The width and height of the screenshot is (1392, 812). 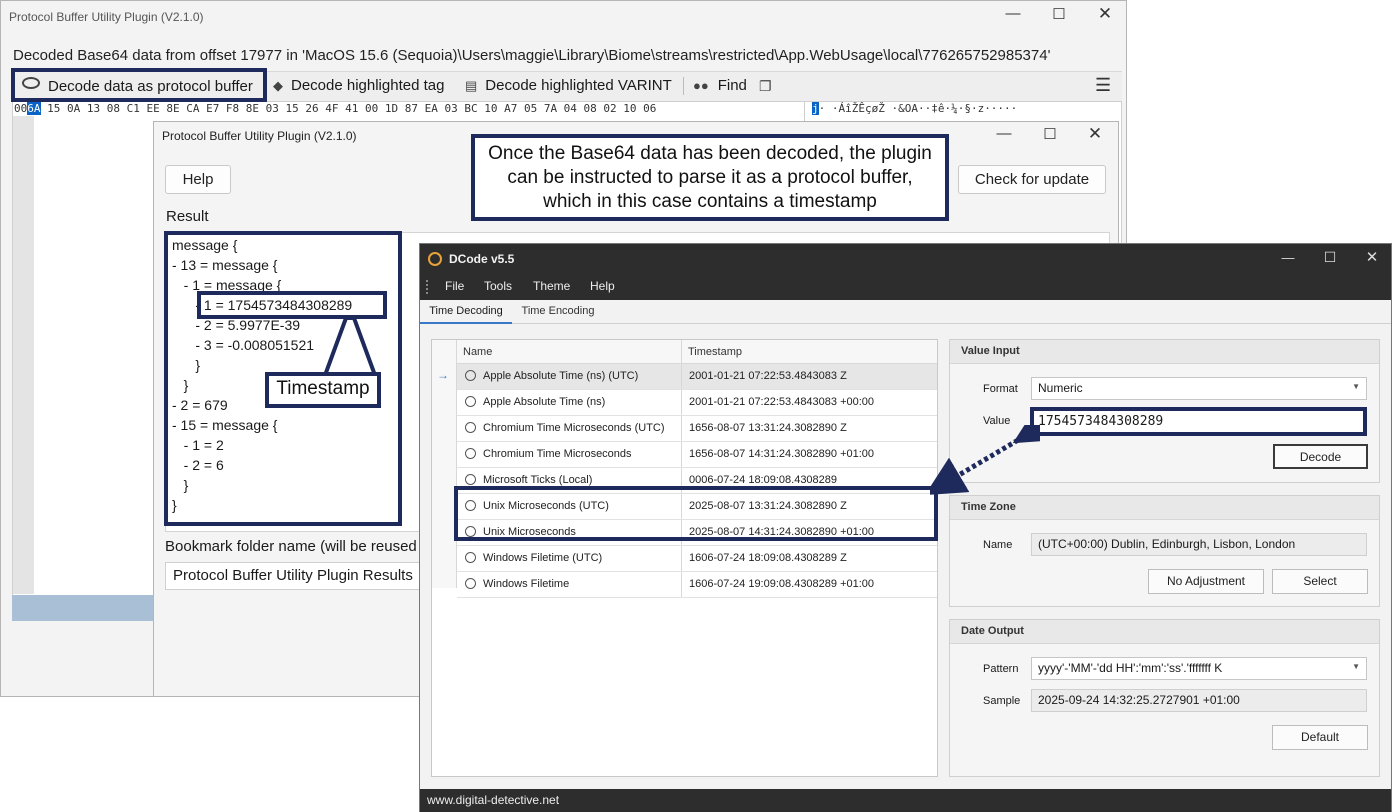 What do you see at coordinates (1288, 257) in the screenshot?
I see `dcode-minimize-button: —` at bounding box center [1288, 257].